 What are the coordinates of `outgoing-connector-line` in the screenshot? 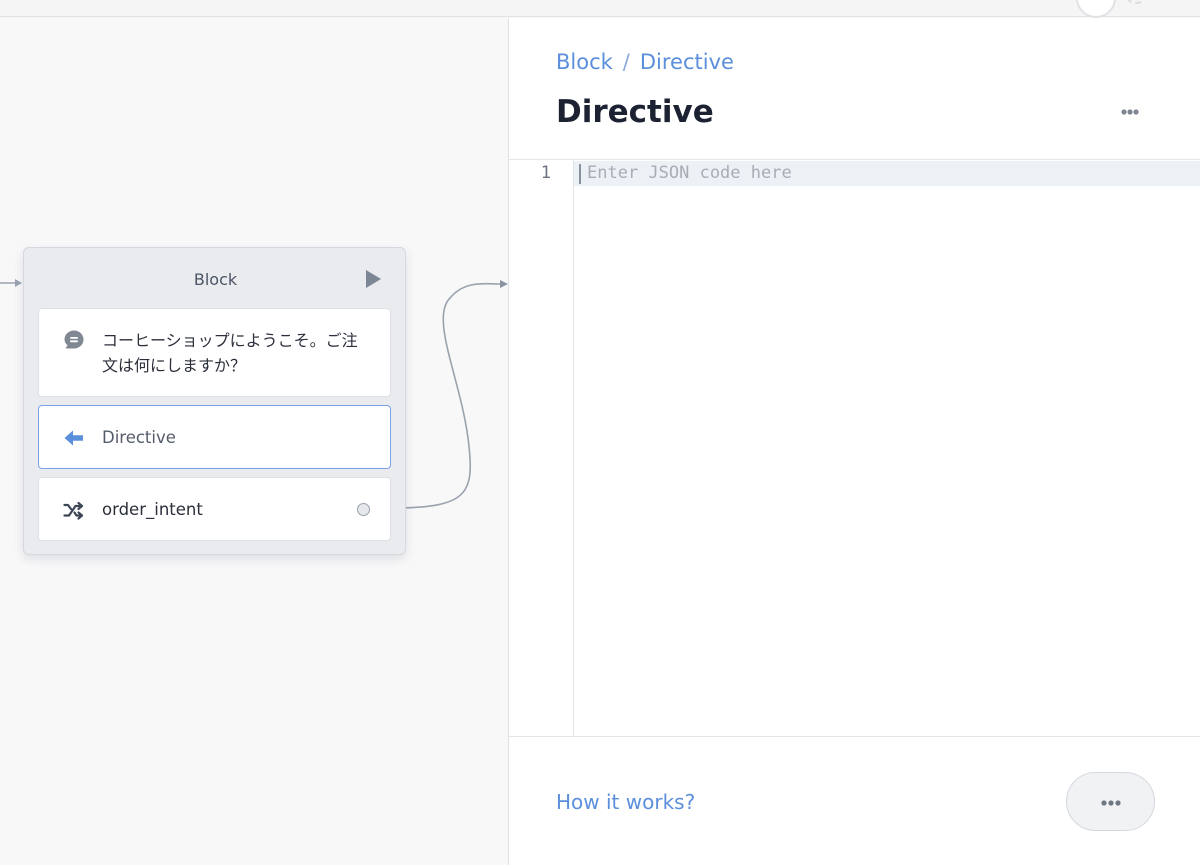 It's located at (446, 395).